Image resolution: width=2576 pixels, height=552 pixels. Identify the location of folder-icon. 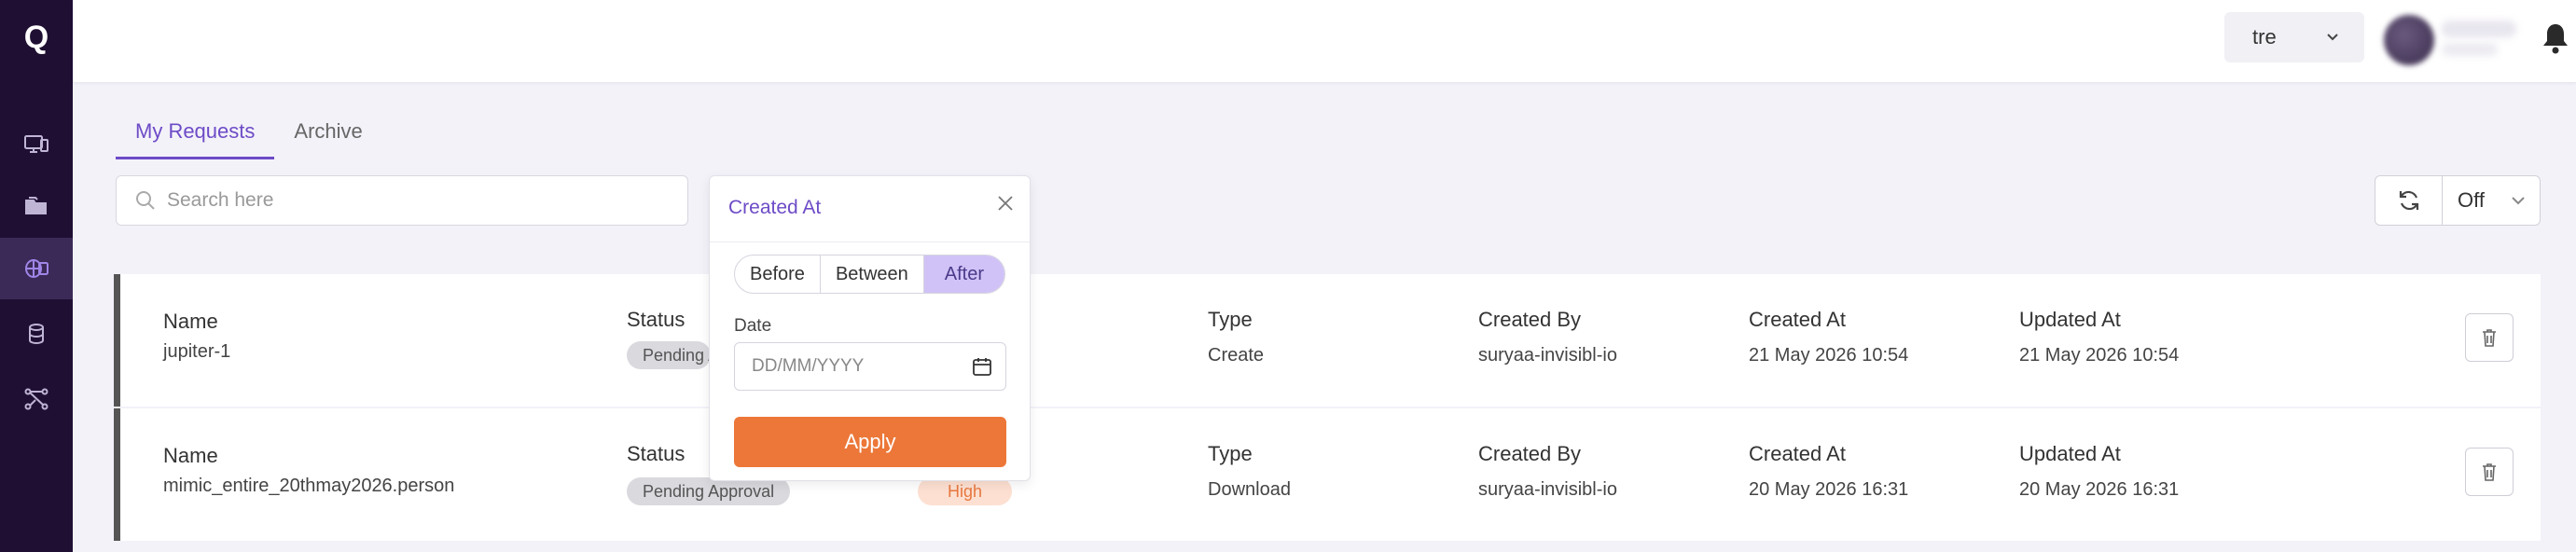
(36, 206).